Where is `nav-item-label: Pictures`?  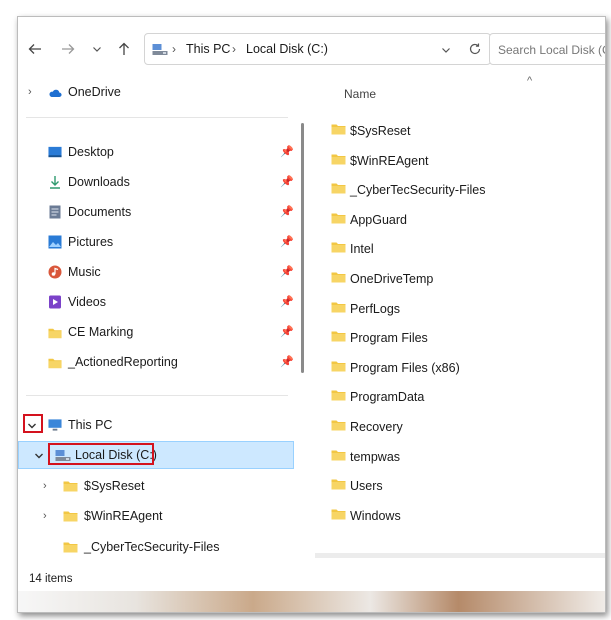 nav-item-label: Pictures is located at coordinates (91, 242).